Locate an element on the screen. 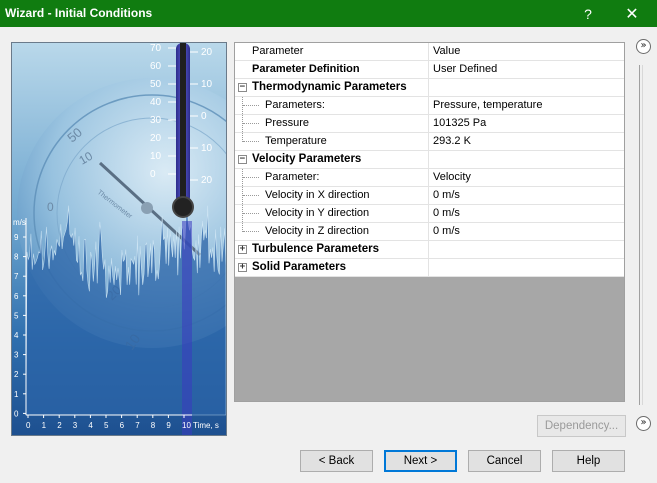 The height and width of the screenshot is (483, 657). grid-row: Parameter: Velocity is located at coordinates (429, 178).